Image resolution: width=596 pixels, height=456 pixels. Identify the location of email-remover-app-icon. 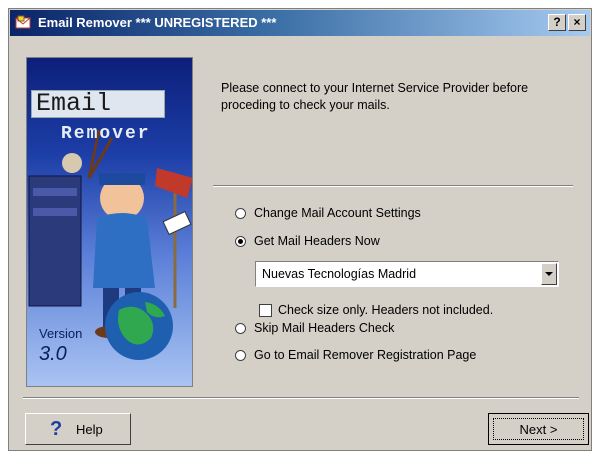
(23, 22).